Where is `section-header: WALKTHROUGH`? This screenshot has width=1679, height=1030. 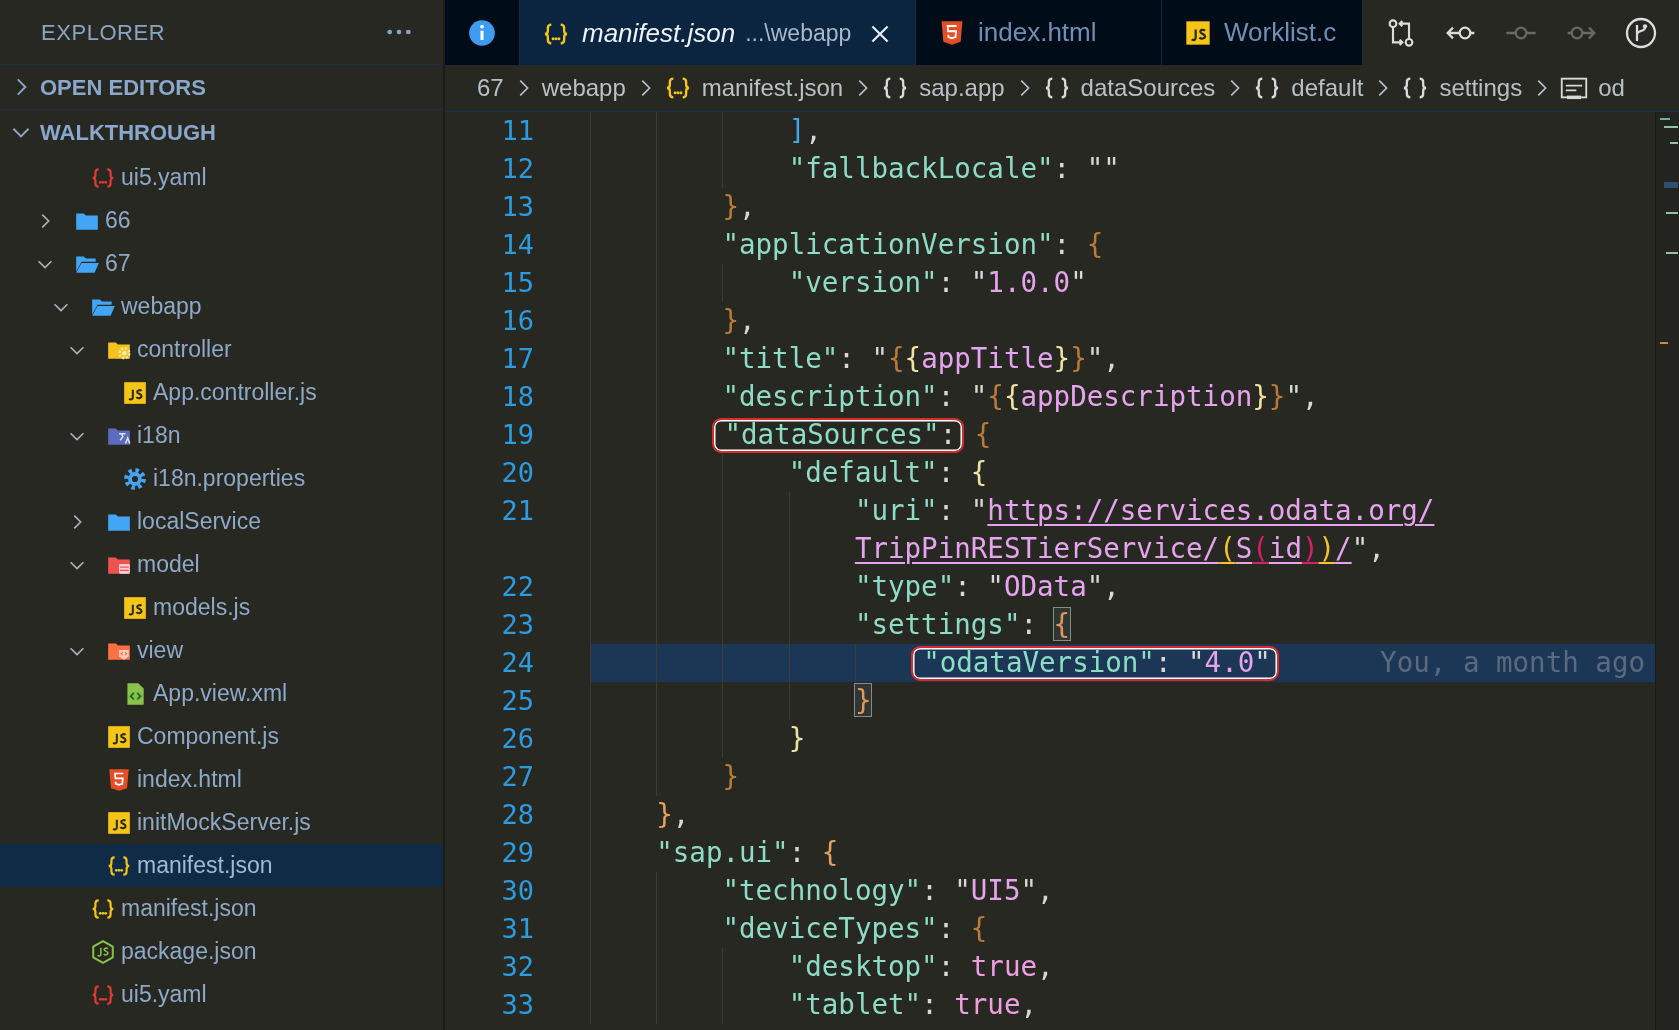 section-header: WALKTHROUGH is located at coordinates (221, 131).